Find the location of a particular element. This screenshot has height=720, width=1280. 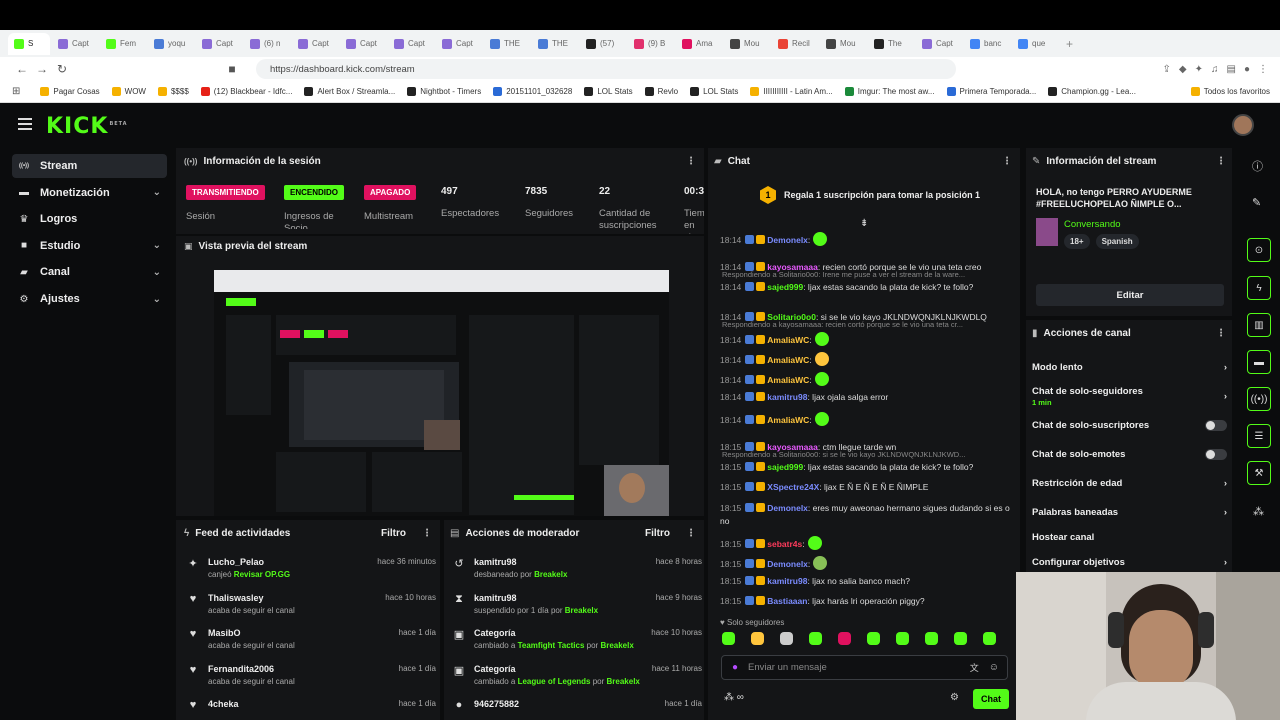

chat-username: sebatr4s is located at coordinates (784, 544).